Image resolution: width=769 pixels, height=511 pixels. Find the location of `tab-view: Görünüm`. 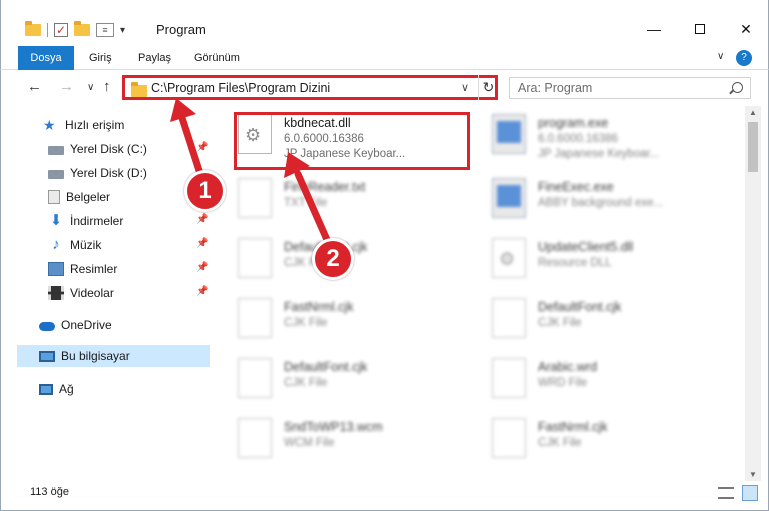

tab-view: Görünüm is located at coordinates (217, 58).